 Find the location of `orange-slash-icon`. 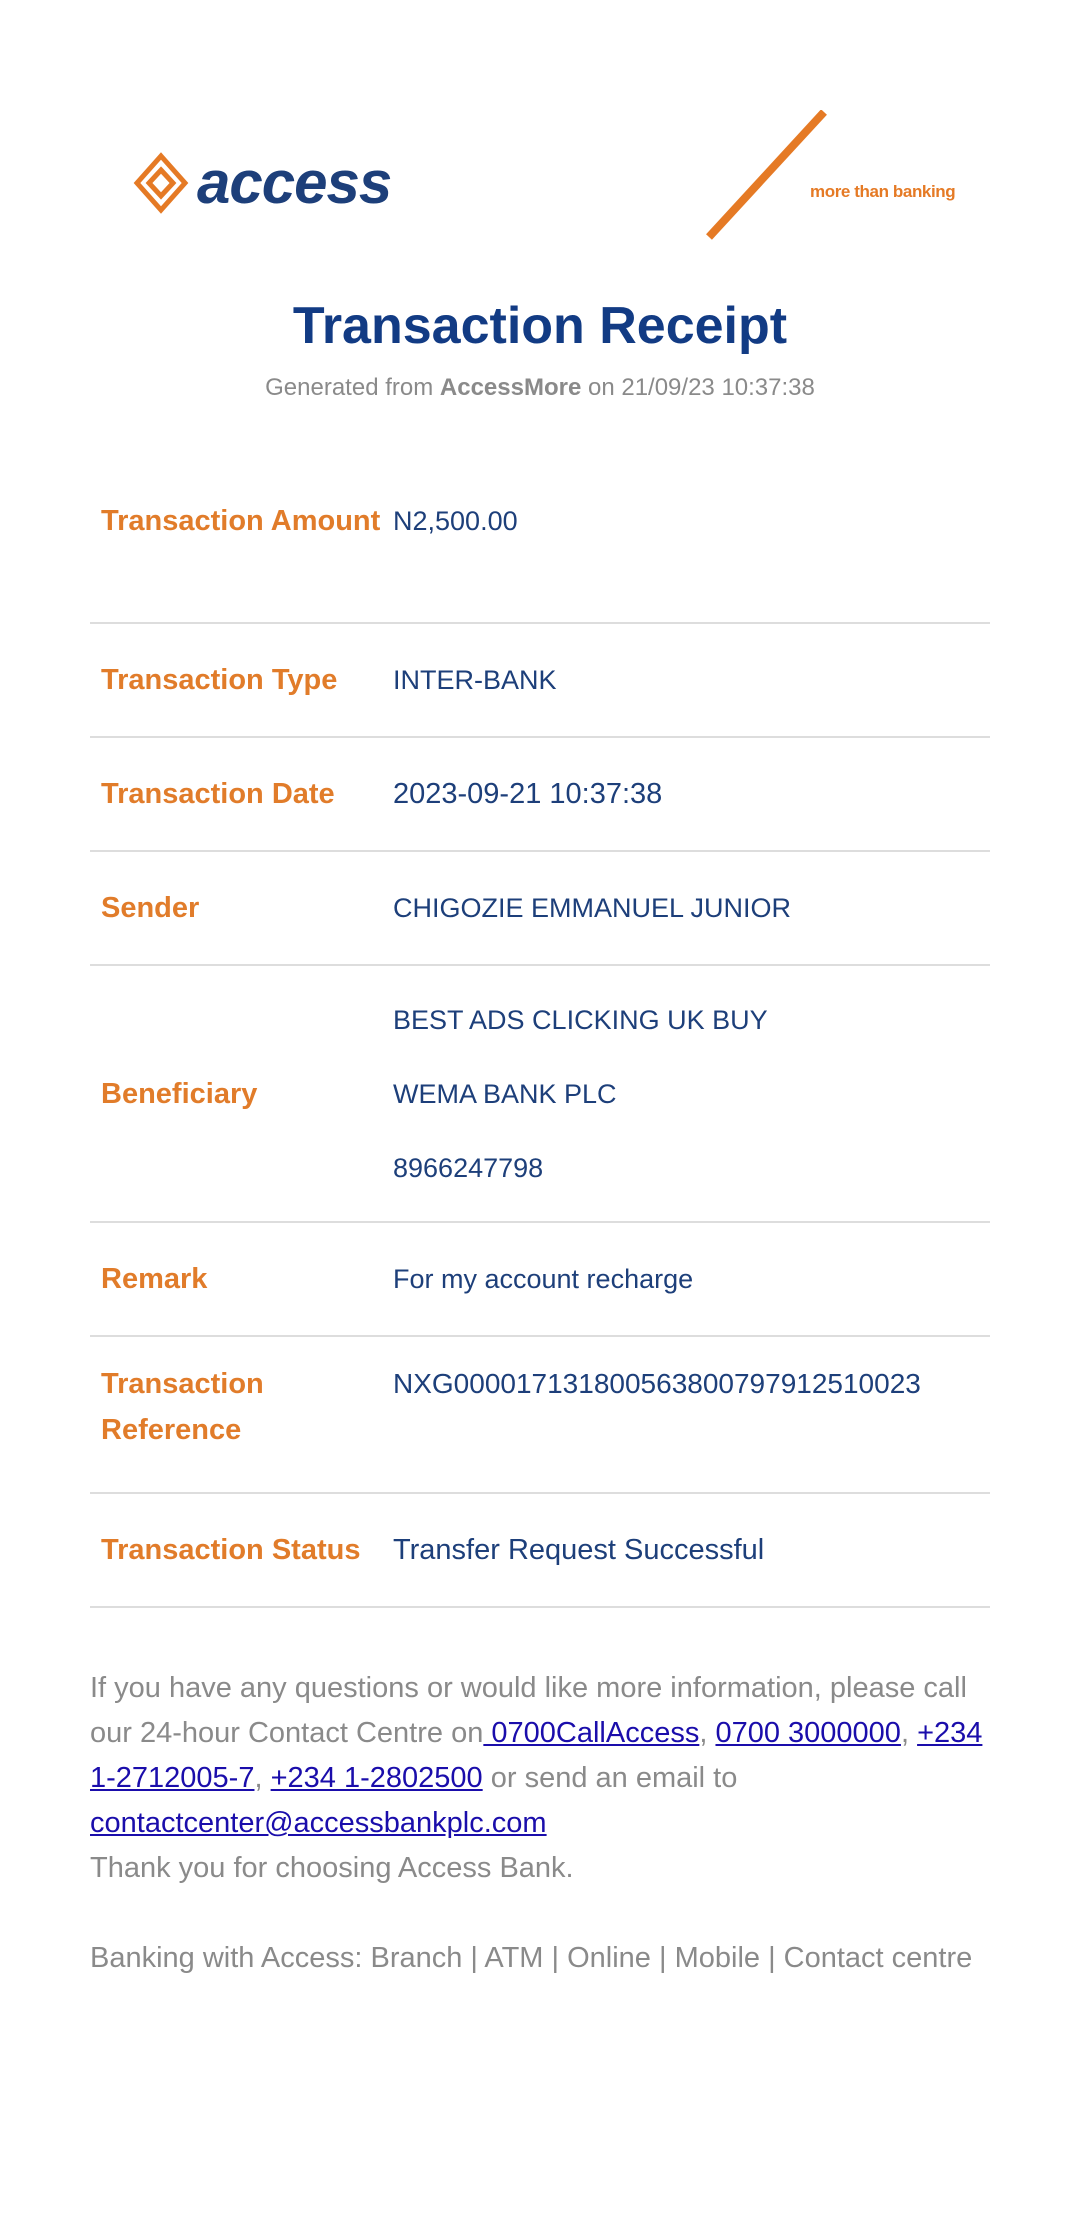

orange-slash-icon is located at coordinates (766, 174).